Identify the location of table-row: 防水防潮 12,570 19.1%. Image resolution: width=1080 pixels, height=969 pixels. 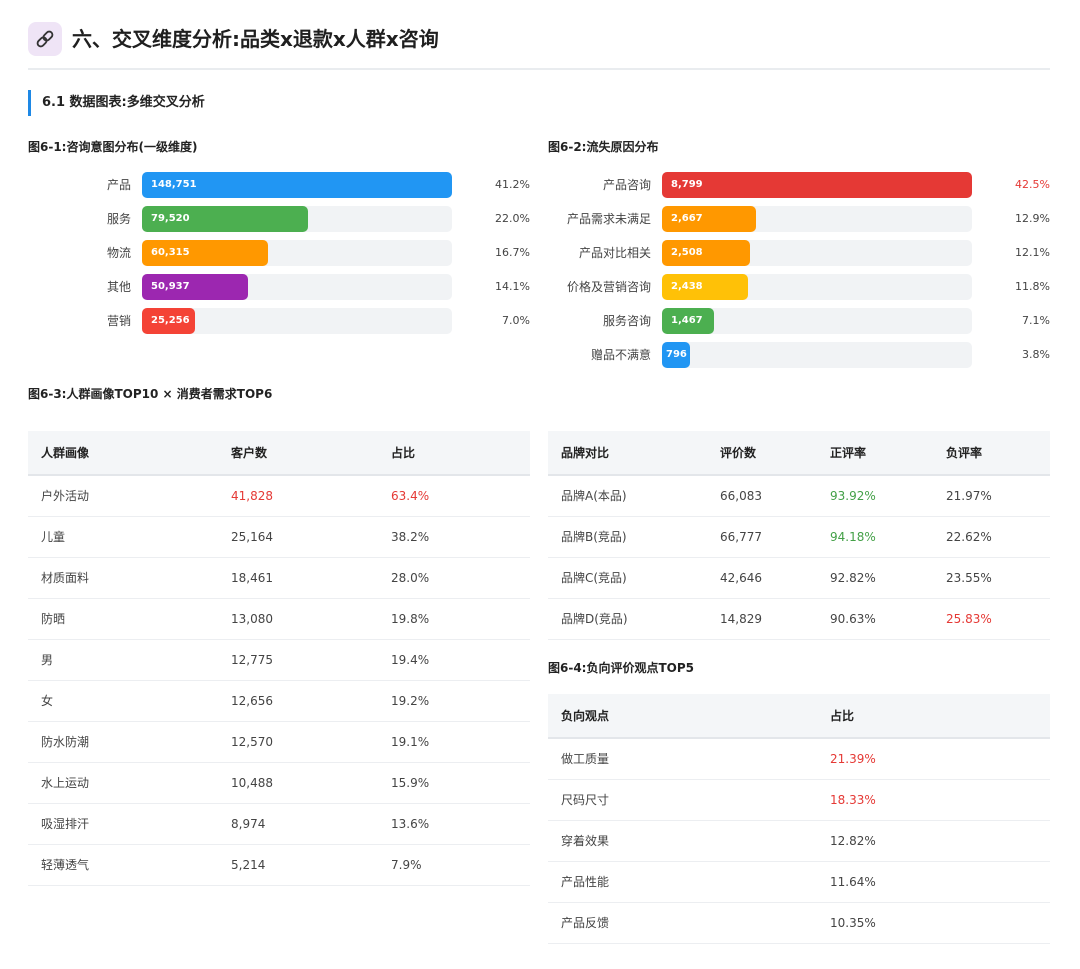
(279, 742).